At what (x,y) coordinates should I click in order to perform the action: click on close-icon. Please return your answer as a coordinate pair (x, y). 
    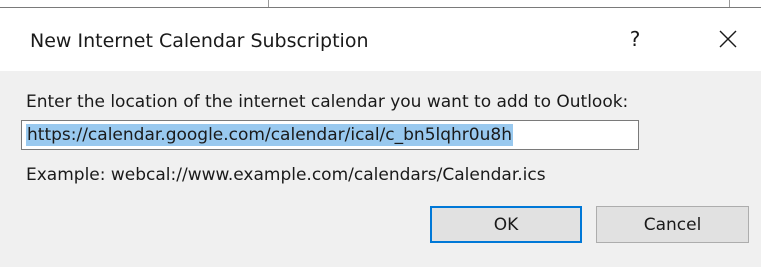
    Looking at the image, I should click on (728, 39).